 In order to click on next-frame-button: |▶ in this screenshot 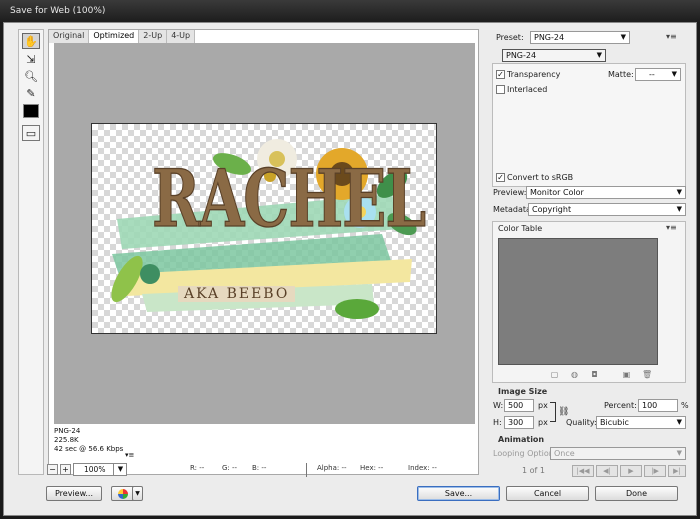, I will do `click(655, 471)`.